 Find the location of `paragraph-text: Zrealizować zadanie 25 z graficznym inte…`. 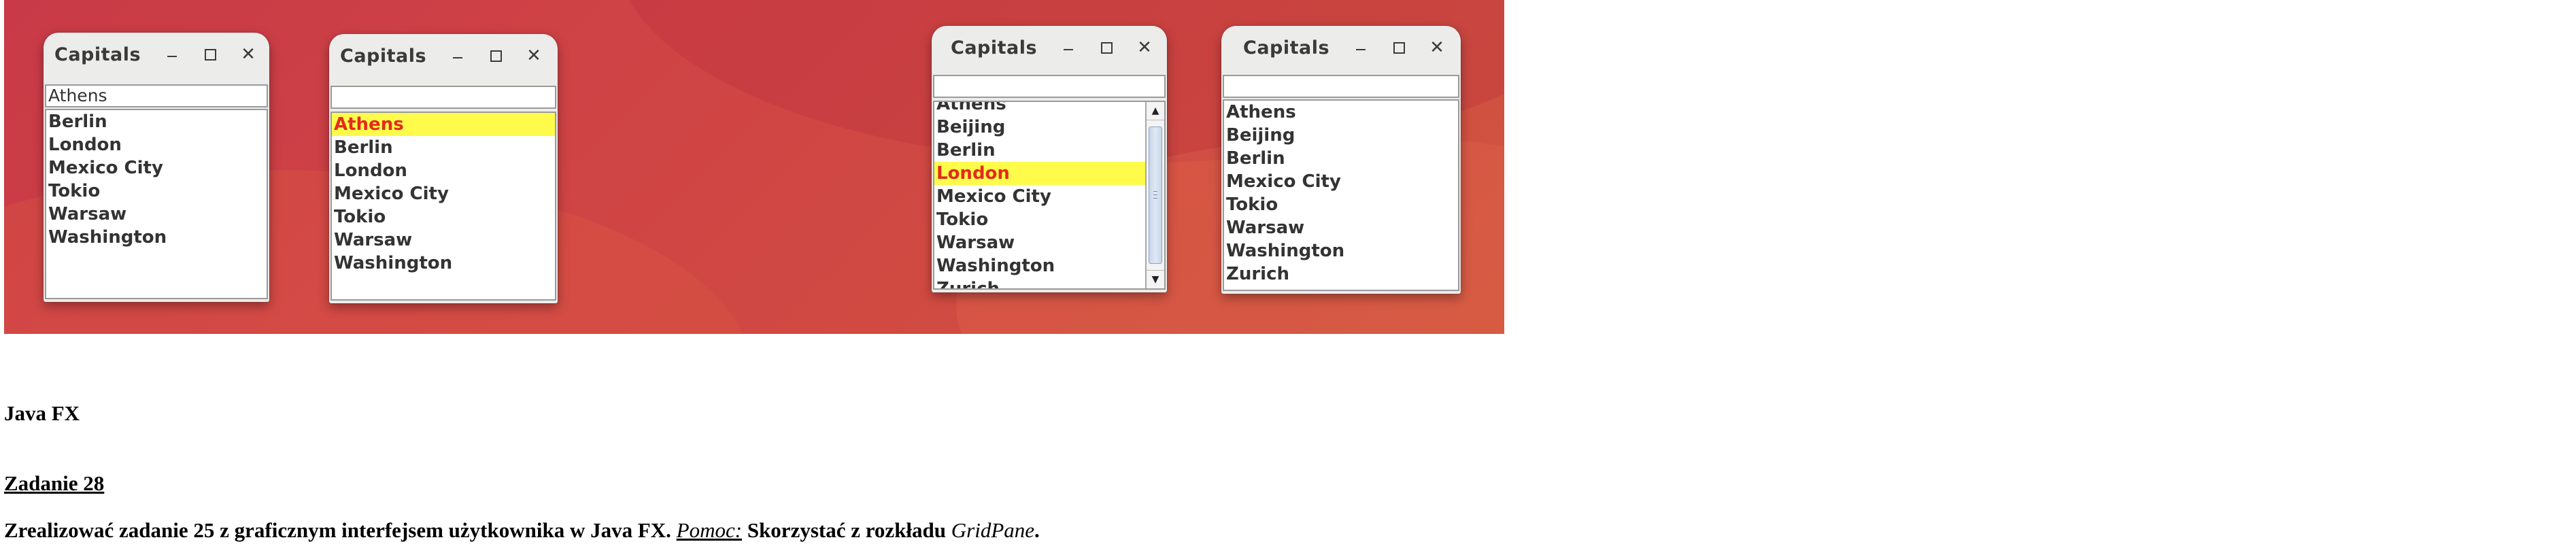

paragraph-text: Zrealizować zadanie 25 z graficznym inte… is located at coordinates (340, 530).